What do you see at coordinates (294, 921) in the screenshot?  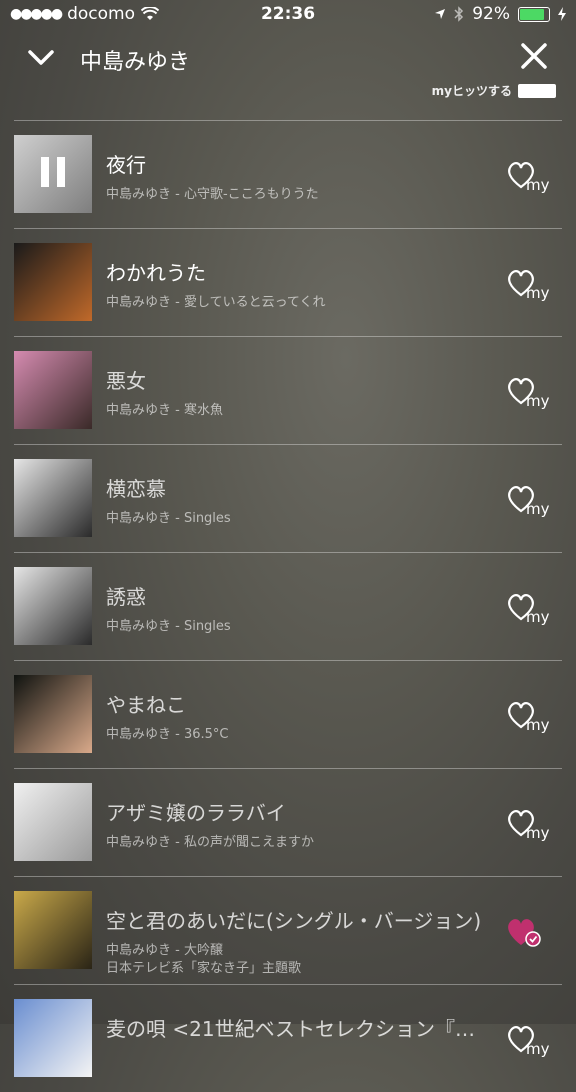 I see `song-title: 空と君のあいだに(シングル・バージョン)` at bounding box center [294, 921].